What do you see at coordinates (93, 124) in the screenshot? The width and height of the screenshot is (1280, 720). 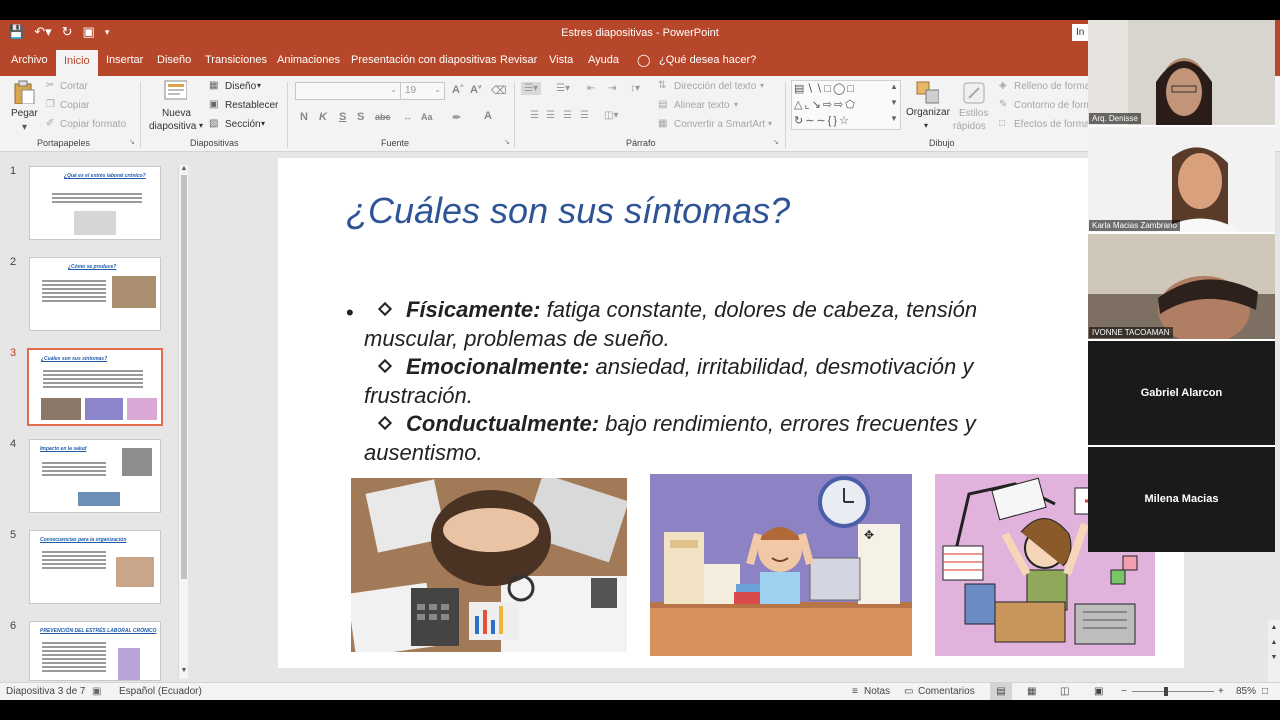 I see `format-painter-button: Copiar formato` at bounding box center [93, 124].